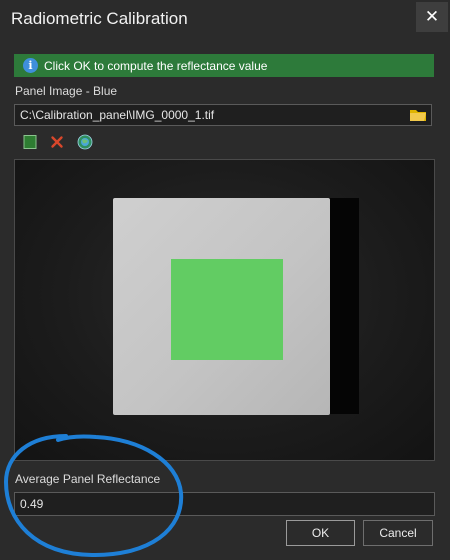 The height and width of the screenshot is (560, 450). What do you see at coordinates (85, 142) in the screenshot?
I see `globe-icon` at bounding box center [85, 142].